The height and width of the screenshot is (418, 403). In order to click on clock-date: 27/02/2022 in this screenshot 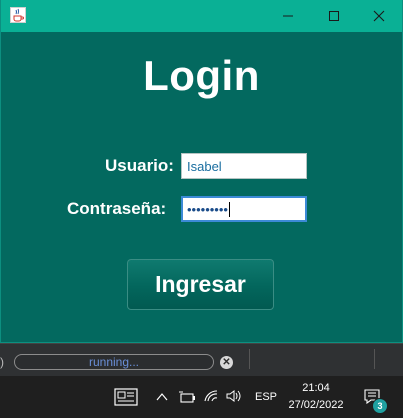, I will do `click(316, 405)`.